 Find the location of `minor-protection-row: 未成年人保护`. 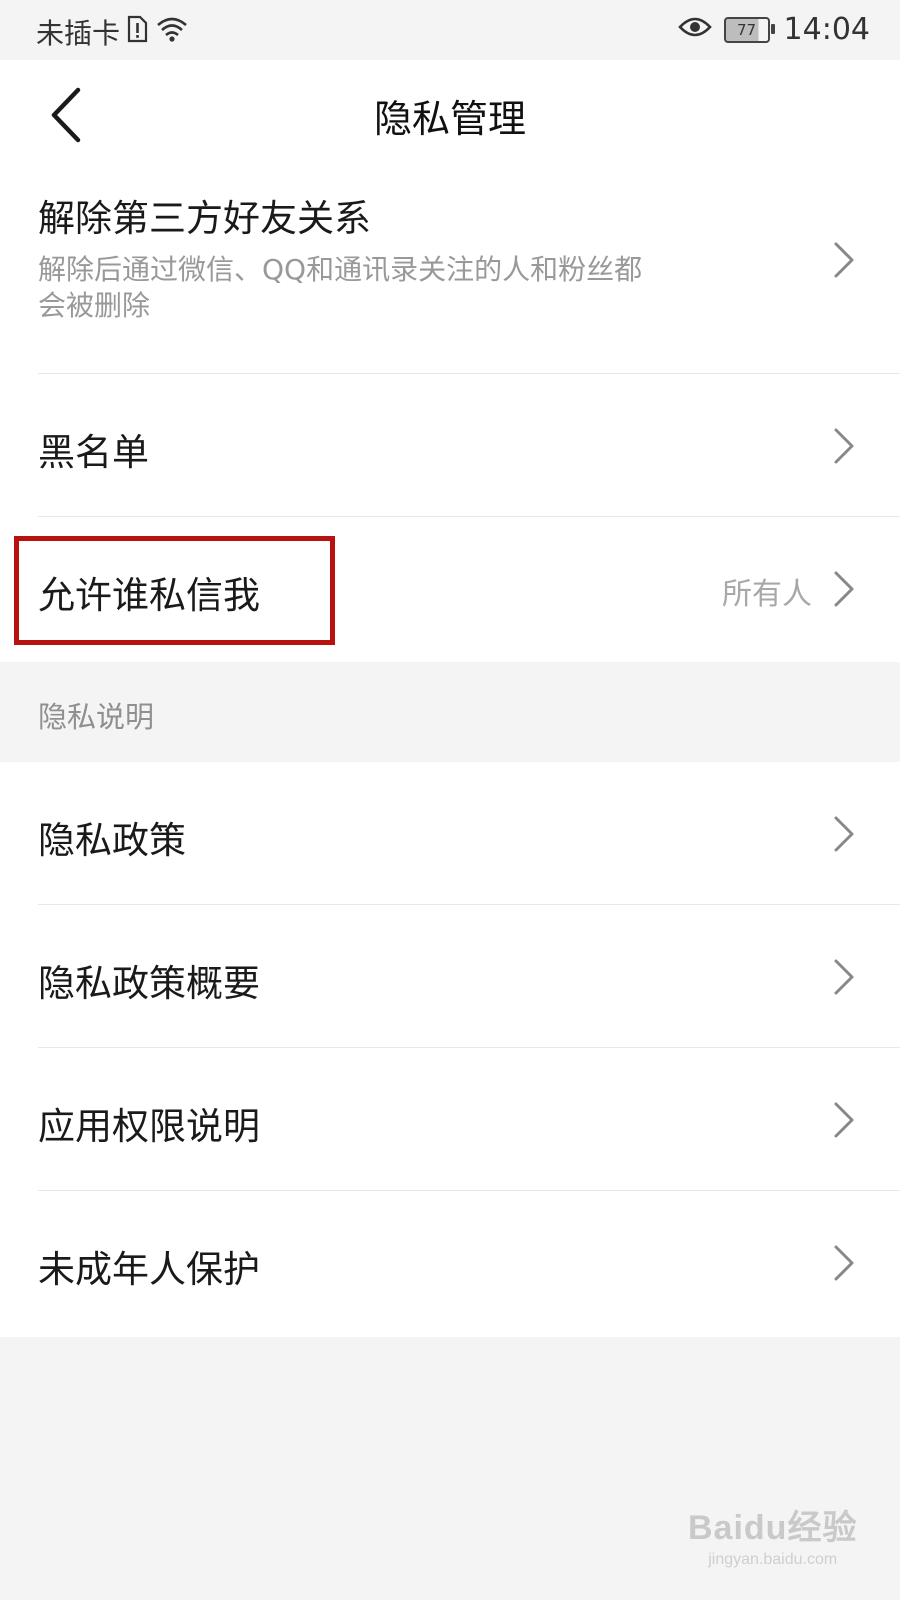

minor-protection-row: 未成年人保护 is located at coordinates (450, 1262).